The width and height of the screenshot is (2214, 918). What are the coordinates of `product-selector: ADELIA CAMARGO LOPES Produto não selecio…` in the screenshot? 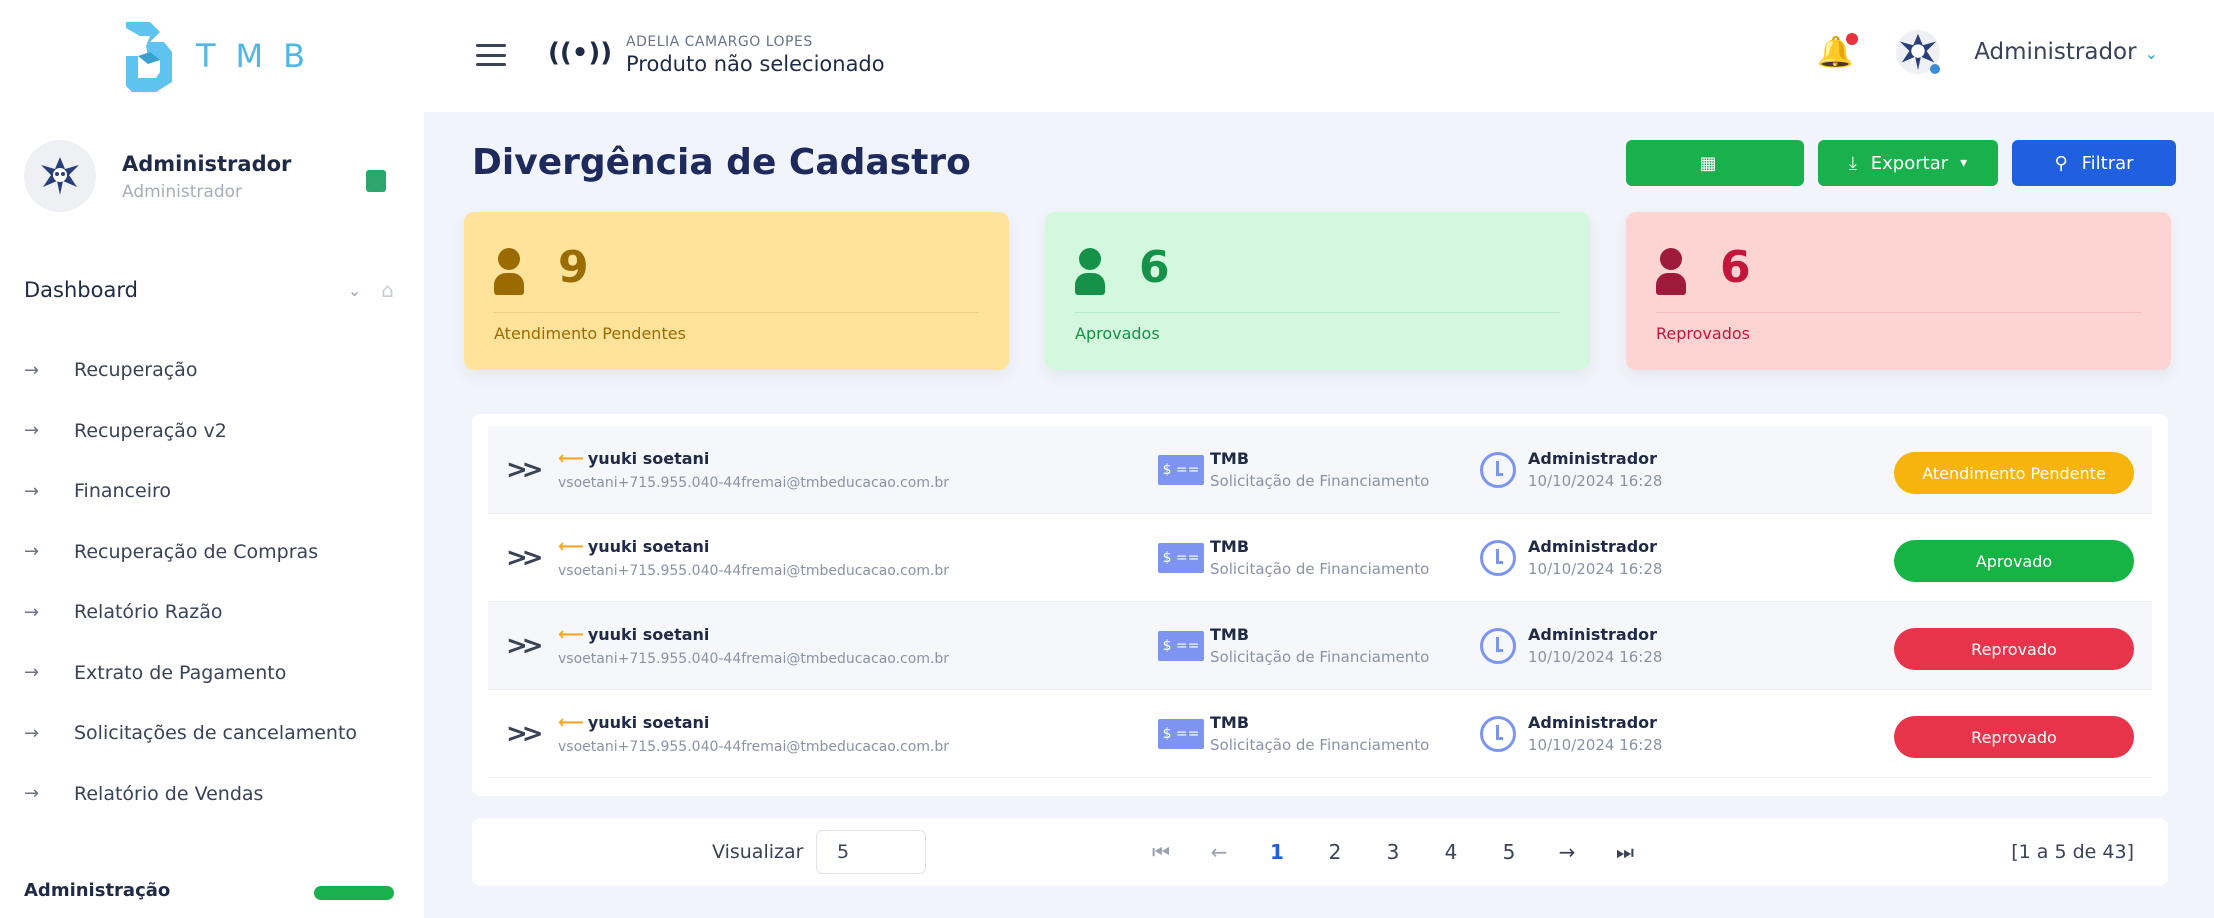 It's located at (755, 55).